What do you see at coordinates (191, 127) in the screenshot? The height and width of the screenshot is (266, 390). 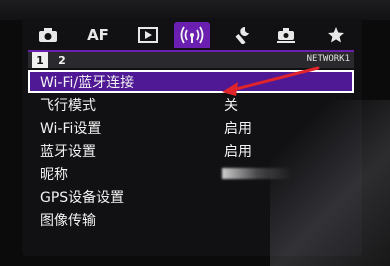 I see `menu-item-wifi-settings: Wi-Fi设置 启用` at bounding box center [191, 127].